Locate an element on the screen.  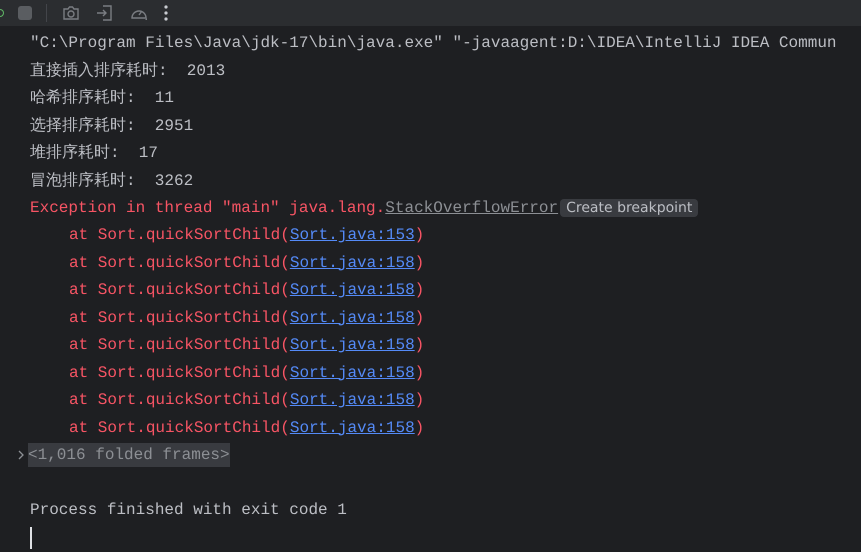
console-text: 直接插入排序耗时: 2013 is located at coordinates (128, 70).